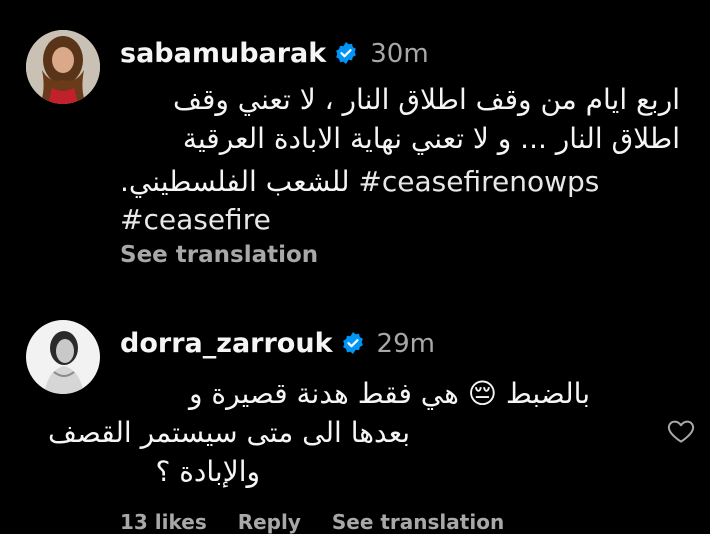  What do you see at coordinates (406, 344) in the screenshot?
I see `comment-timestamp: 29m` at bounding box center [406, 344].